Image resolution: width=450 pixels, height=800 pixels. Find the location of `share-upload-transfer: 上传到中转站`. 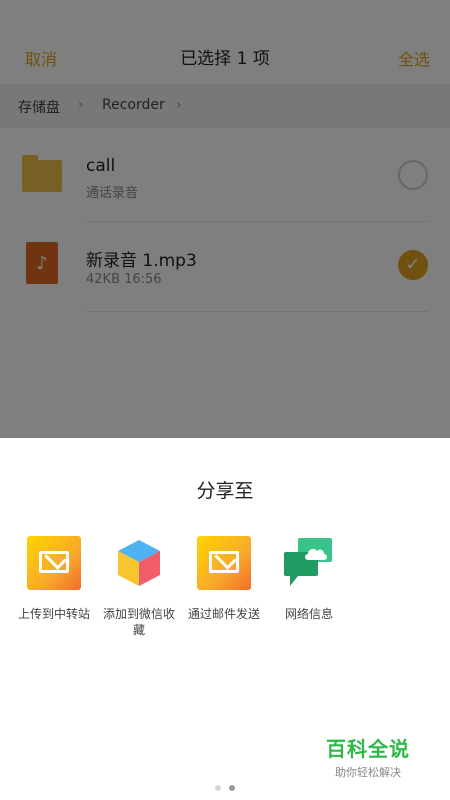

share-upload-transfer: 上传到中转站 is located at coordinates (54, 579).